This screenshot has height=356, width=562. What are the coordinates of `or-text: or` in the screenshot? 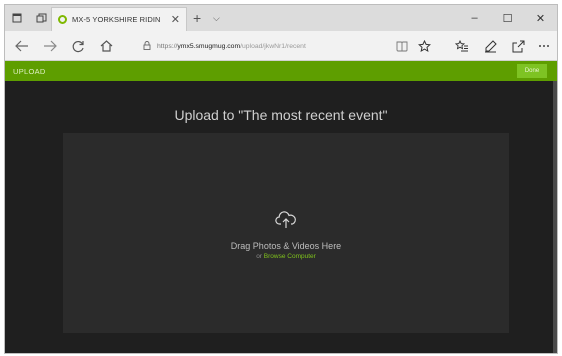 It's located at (259, 256).